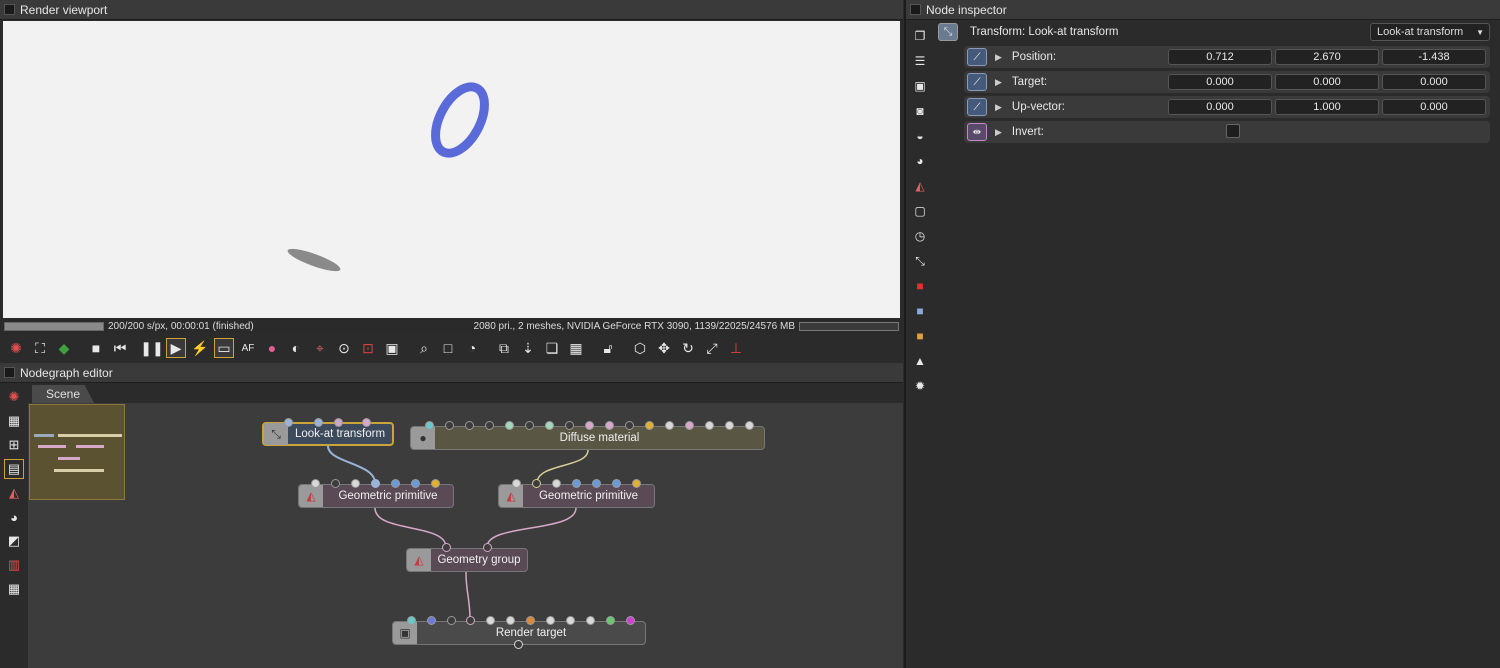  What do you see at coordinates (1430, 32) in the screenshot?
I see `node-type-dropdown: Look-at transform ▼` at bounding box center [1430, 32].